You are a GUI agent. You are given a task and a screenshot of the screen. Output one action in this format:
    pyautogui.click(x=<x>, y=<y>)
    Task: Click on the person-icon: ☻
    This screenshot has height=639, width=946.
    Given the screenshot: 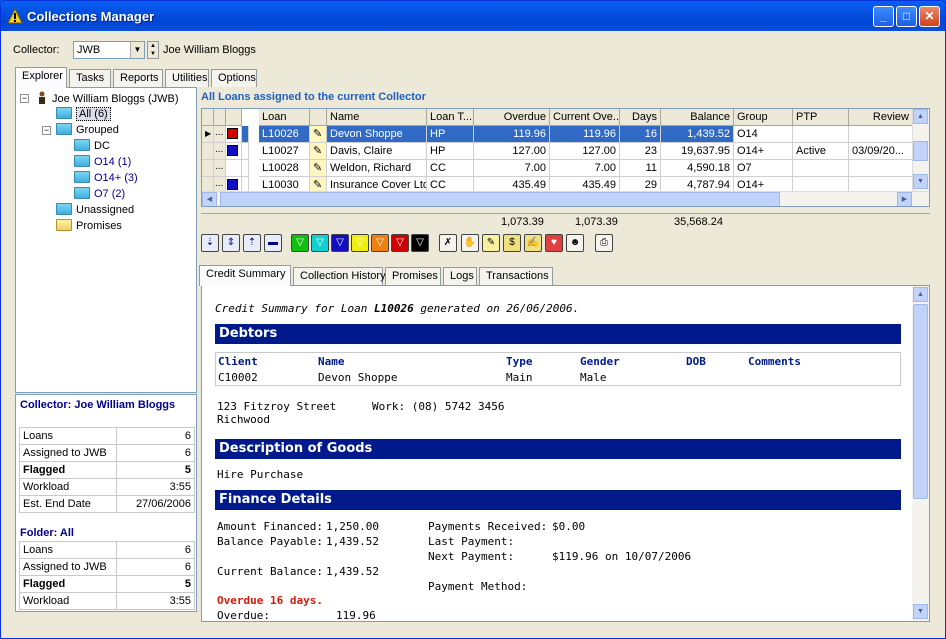 What is the action you would take?
    pyautogui.click(x=575, y=243)
    